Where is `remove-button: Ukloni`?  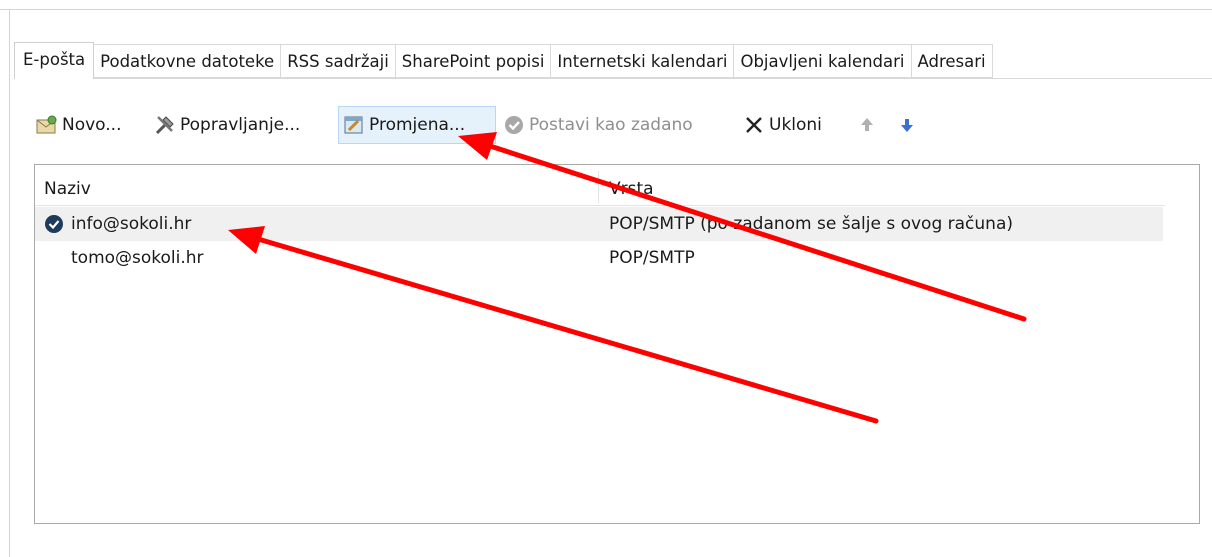
remove-button: Ukloni is located at coordinates (782, 125).